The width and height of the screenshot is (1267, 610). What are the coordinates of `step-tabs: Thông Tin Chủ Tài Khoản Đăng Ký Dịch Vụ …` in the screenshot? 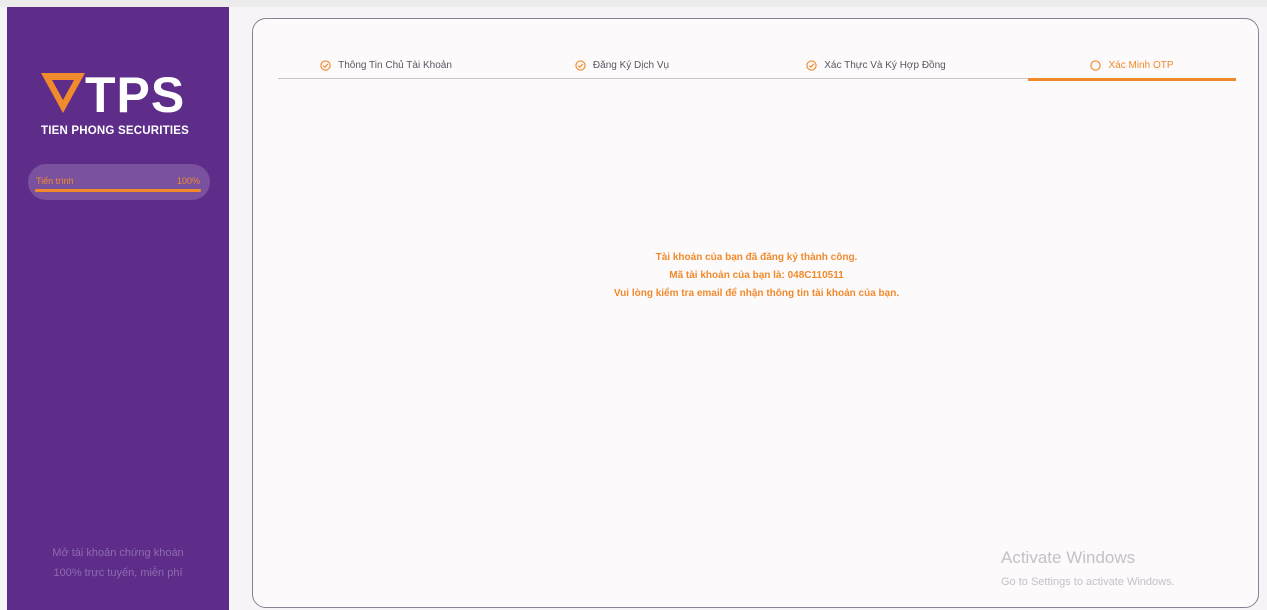 It's located at (757, 66).